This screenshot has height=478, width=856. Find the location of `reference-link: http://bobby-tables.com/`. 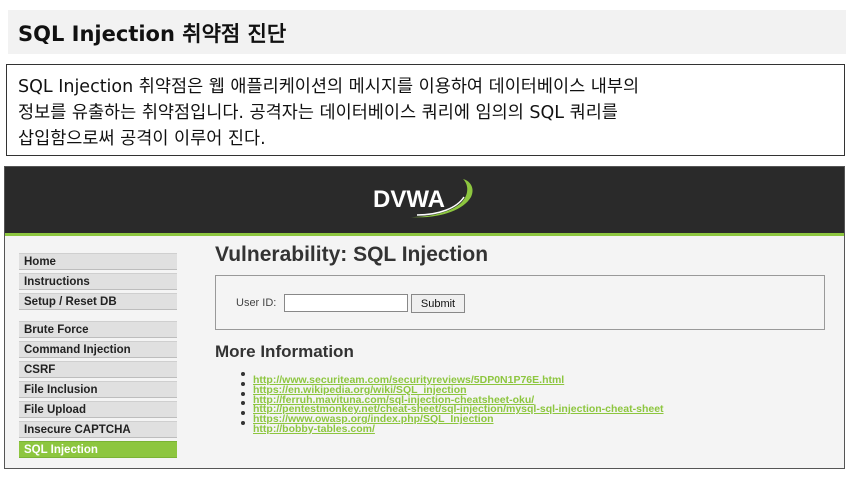

reference-link: http://bobby-tables.com/ is located at coordinates (314, 429).